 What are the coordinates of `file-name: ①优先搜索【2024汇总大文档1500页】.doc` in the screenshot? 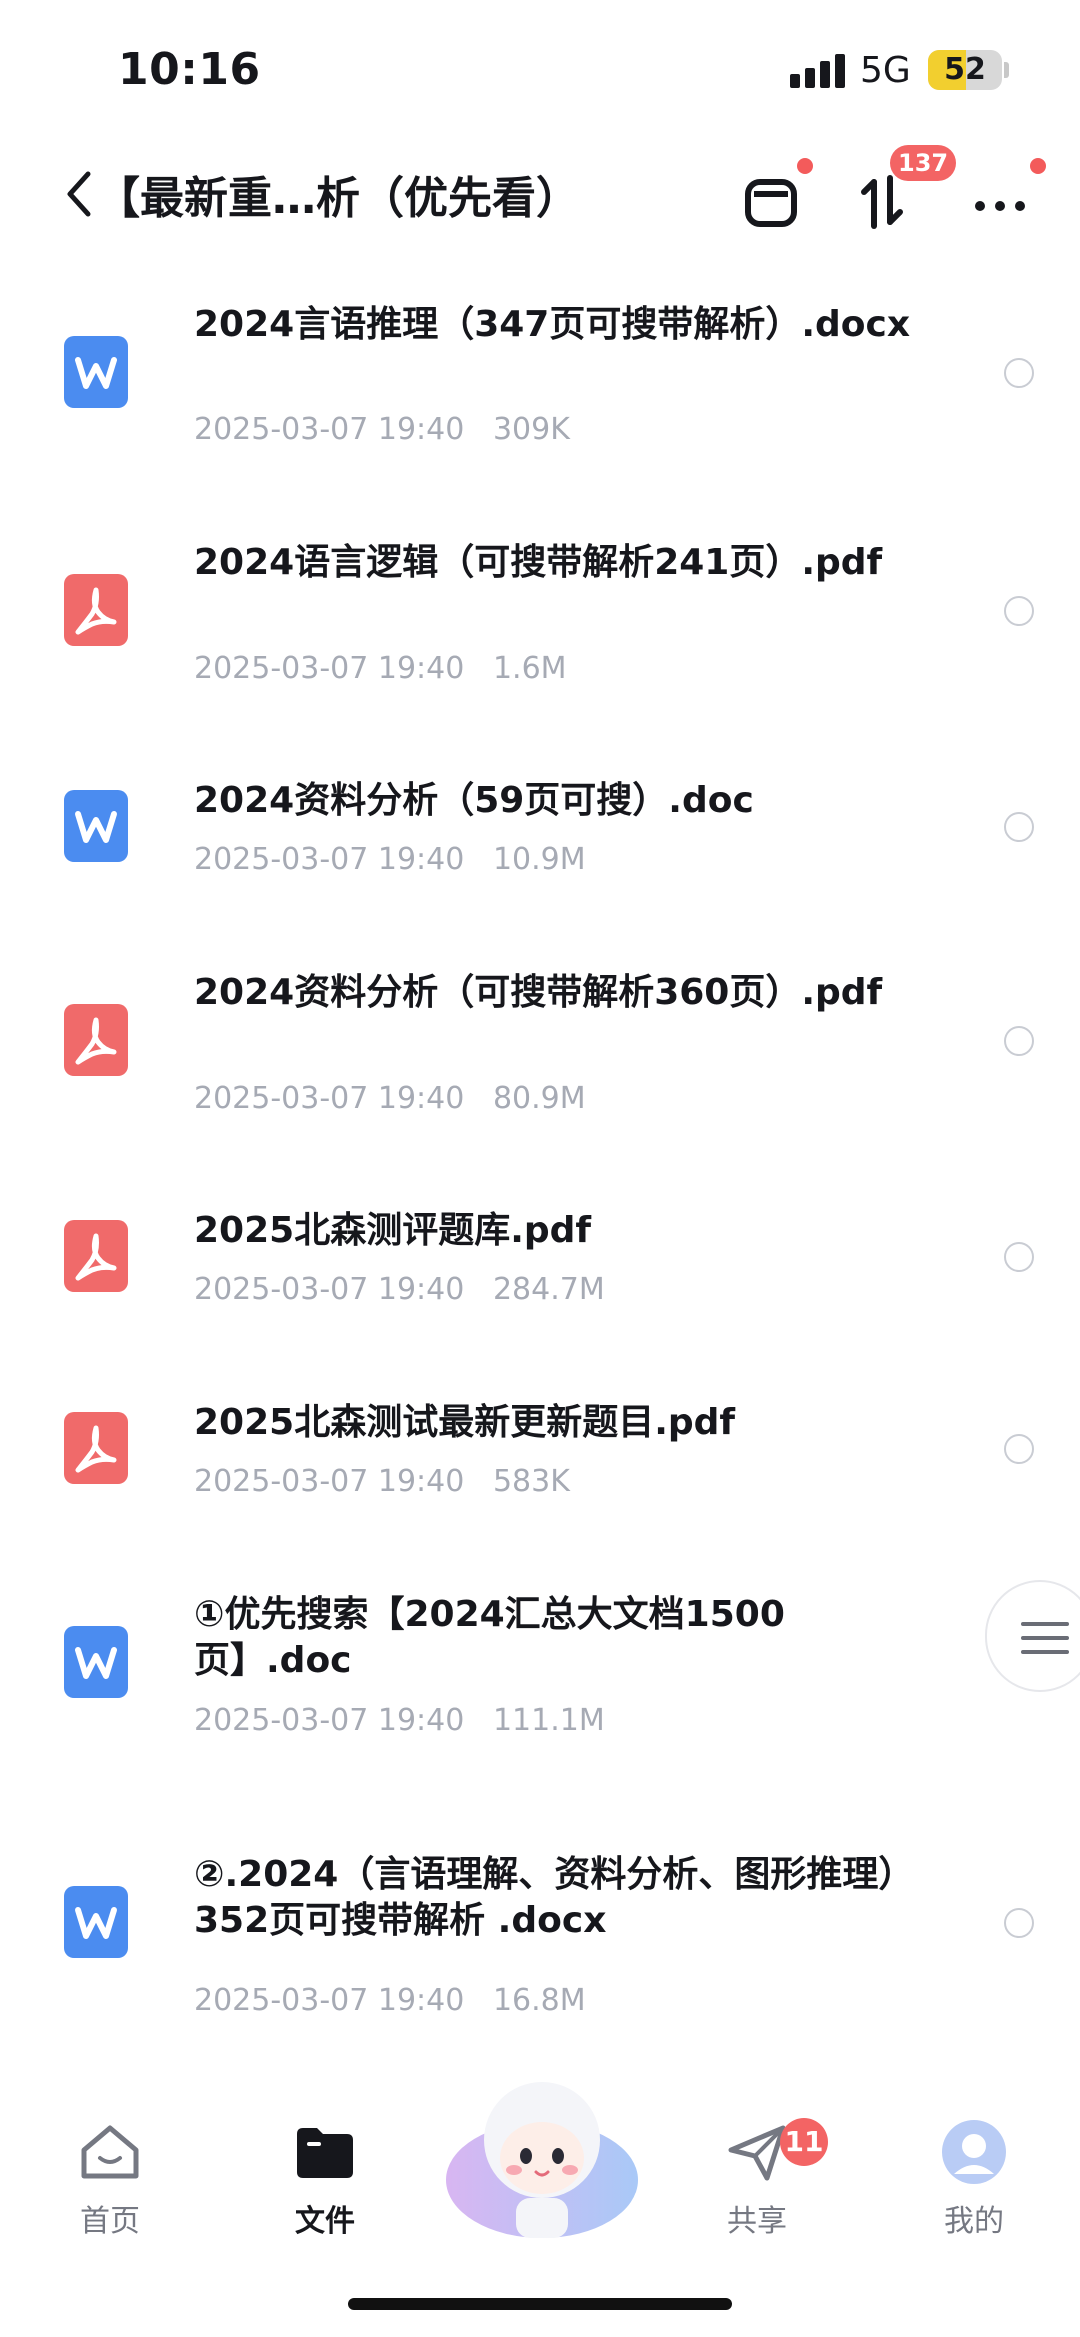 It's located at (489, 1637).